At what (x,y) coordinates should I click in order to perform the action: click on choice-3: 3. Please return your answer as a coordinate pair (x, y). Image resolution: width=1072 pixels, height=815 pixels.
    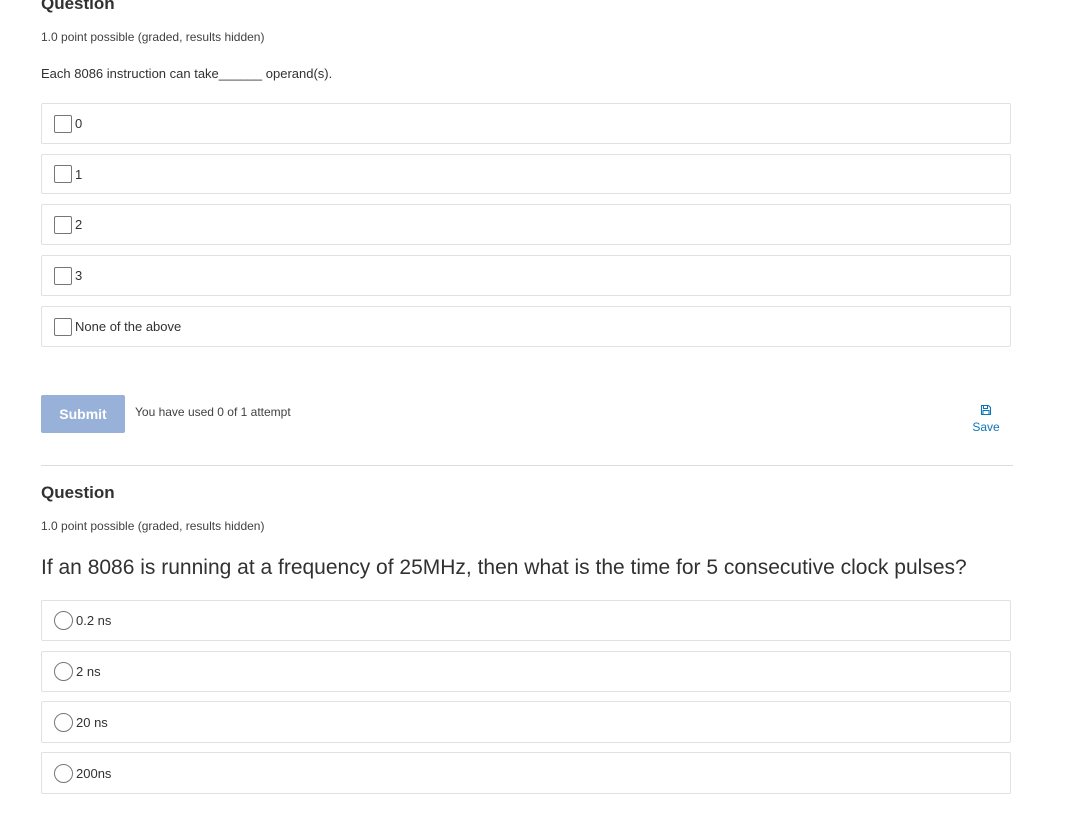
    Looking at the image, I should click on (526, 275).